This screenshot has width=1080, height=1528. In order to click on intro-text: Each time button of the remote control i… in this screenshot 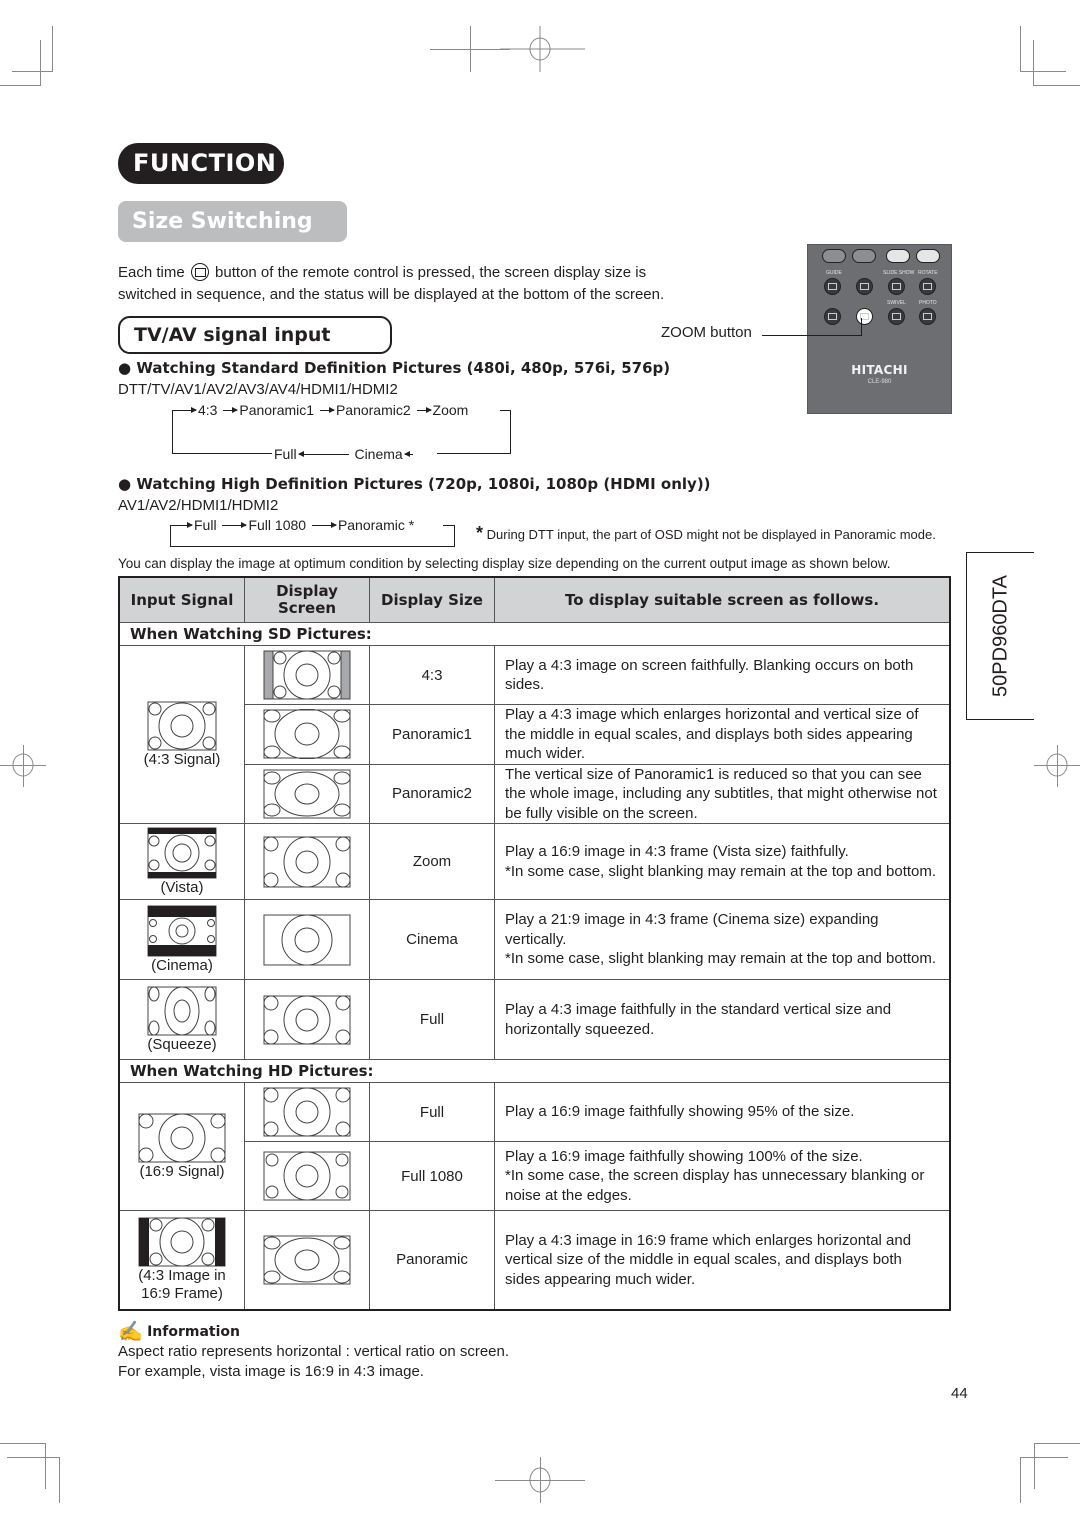, I will do `click(391, 283)`.